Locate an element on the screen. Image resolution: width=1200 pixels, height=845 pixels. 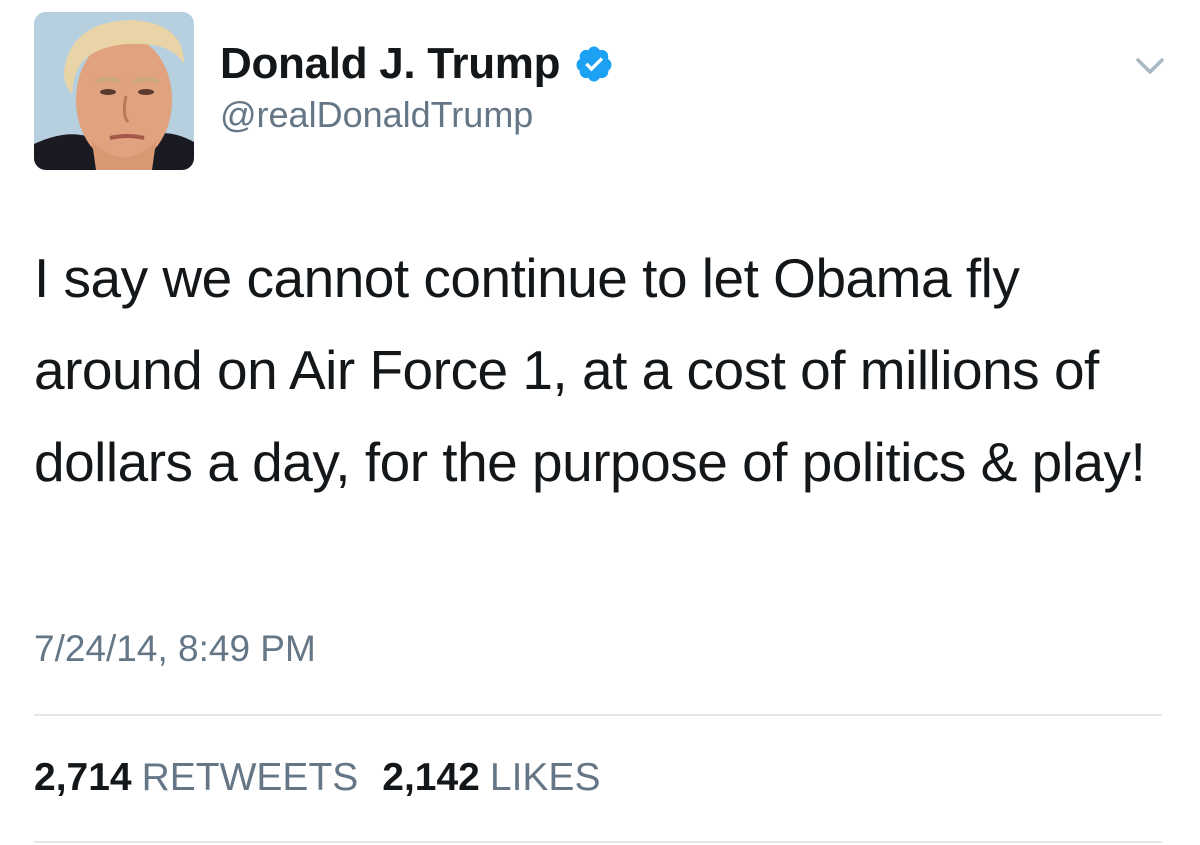
likes-label: LIKES is located at coordinates (545, 777).